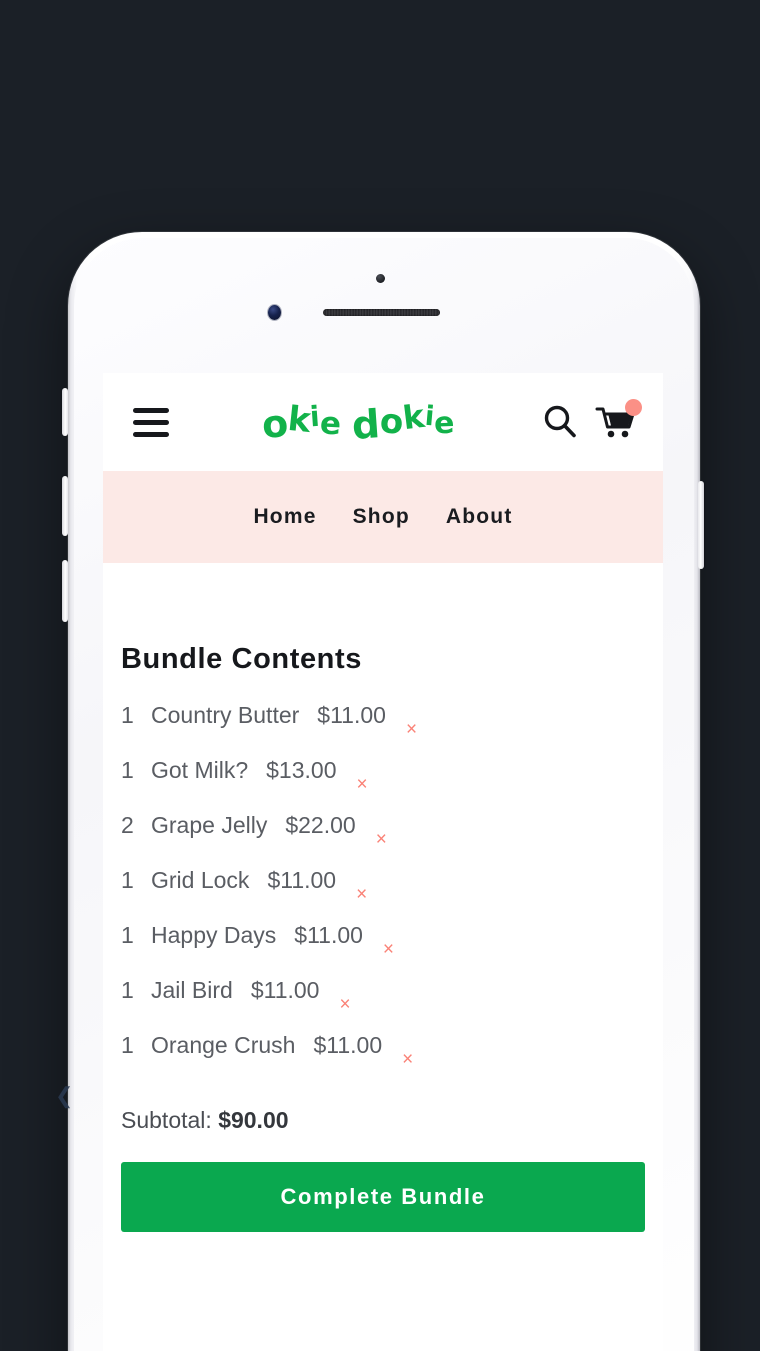 The height and width of the screenshot is (1351, 760). I want to click on cart-button, so click(618, 420).